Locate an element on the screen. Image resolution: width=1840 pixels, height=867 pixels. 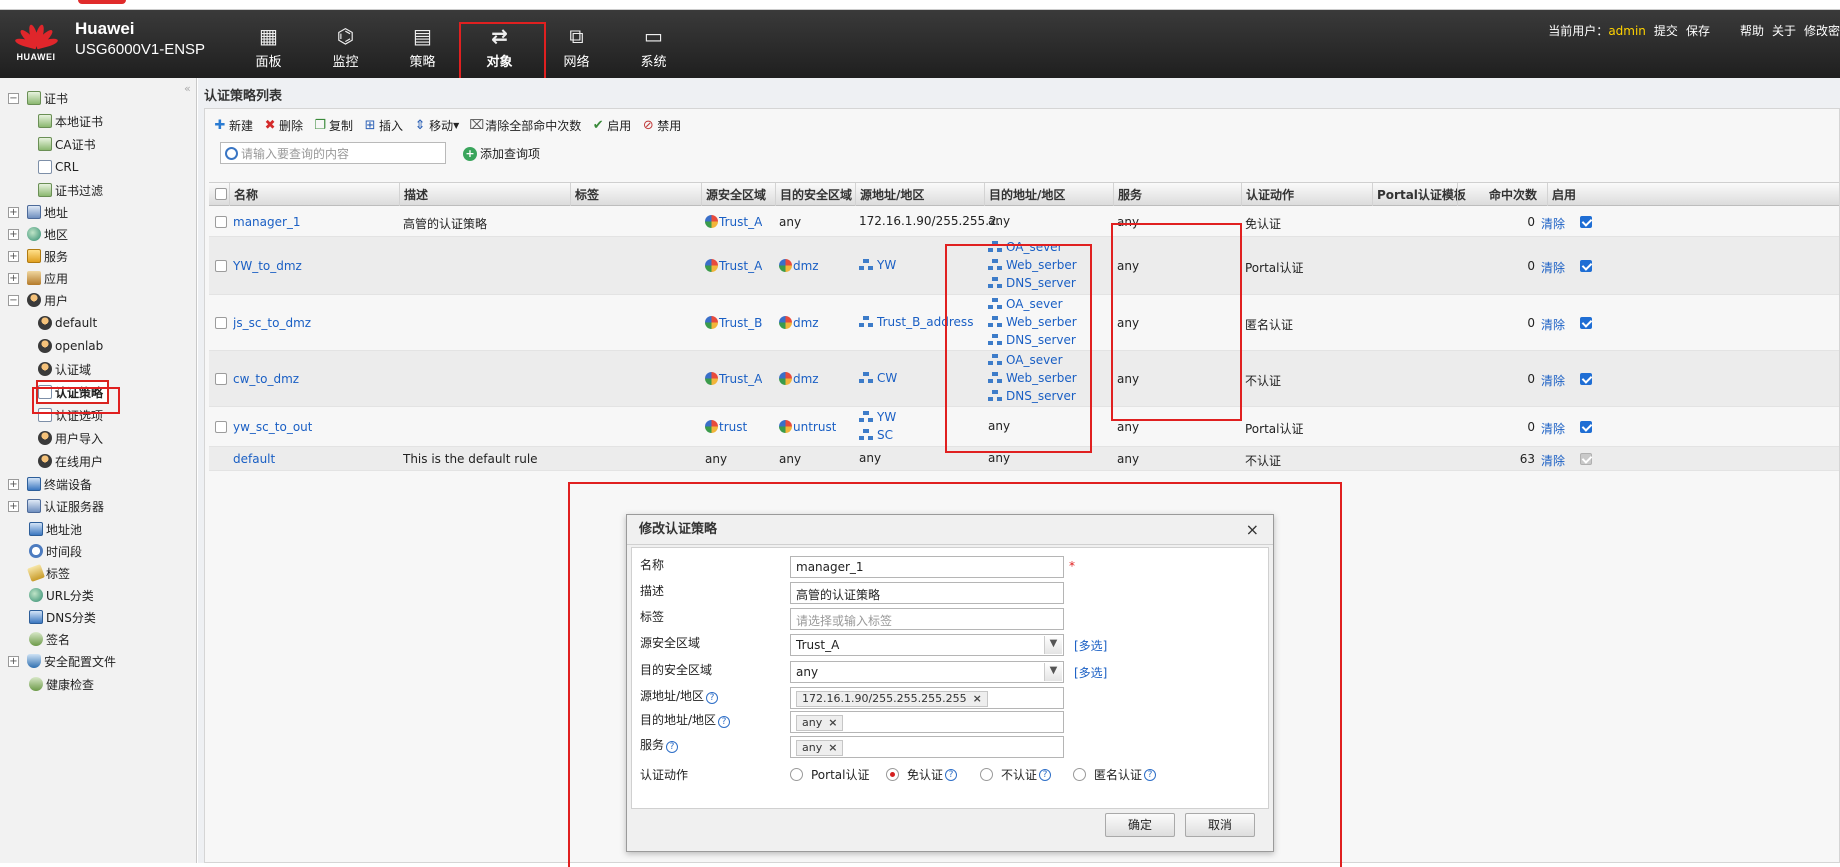
sidebar-item-url-category: URL分类 is located at coordinates (61, 595).